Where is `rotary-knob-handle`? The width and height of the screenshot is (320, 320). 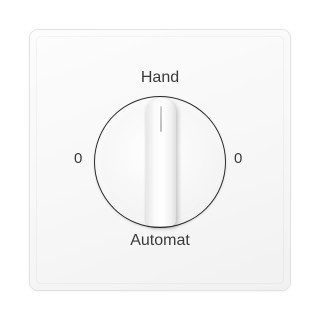 rotary-knob-handle is located at coordinates (161, 162).